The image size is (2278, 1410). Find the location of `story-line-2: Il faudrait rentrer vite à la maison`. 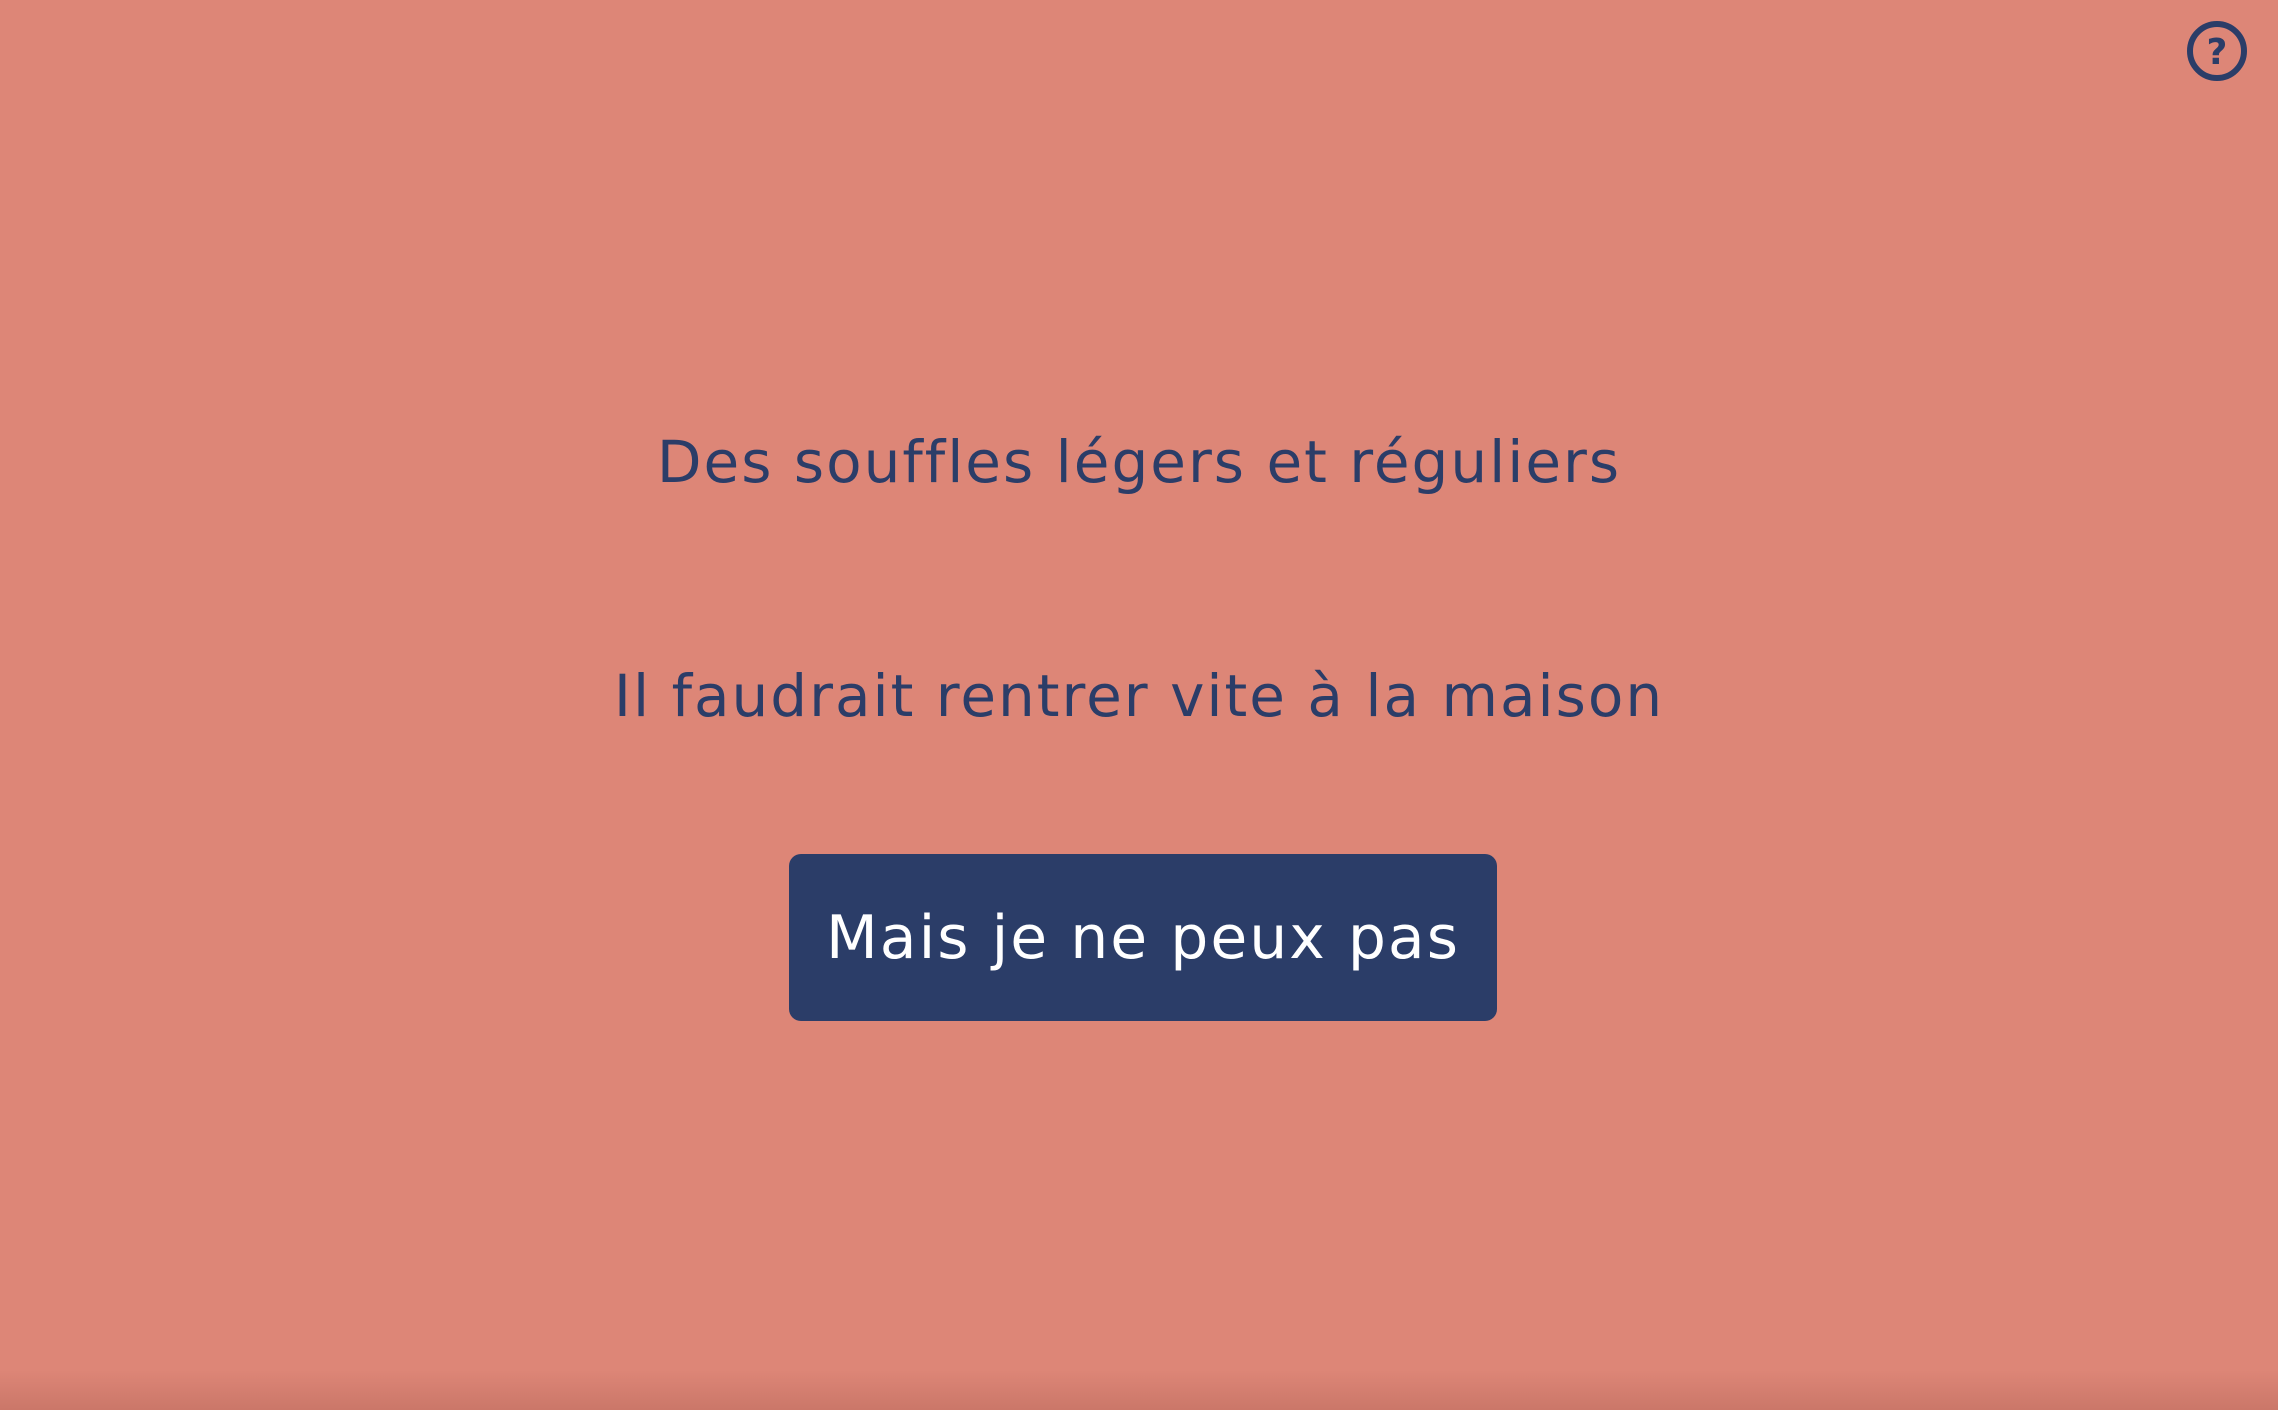

story-line-2: Il faudrait rentrer vite à la maison is located at coordinates (1139, 696).